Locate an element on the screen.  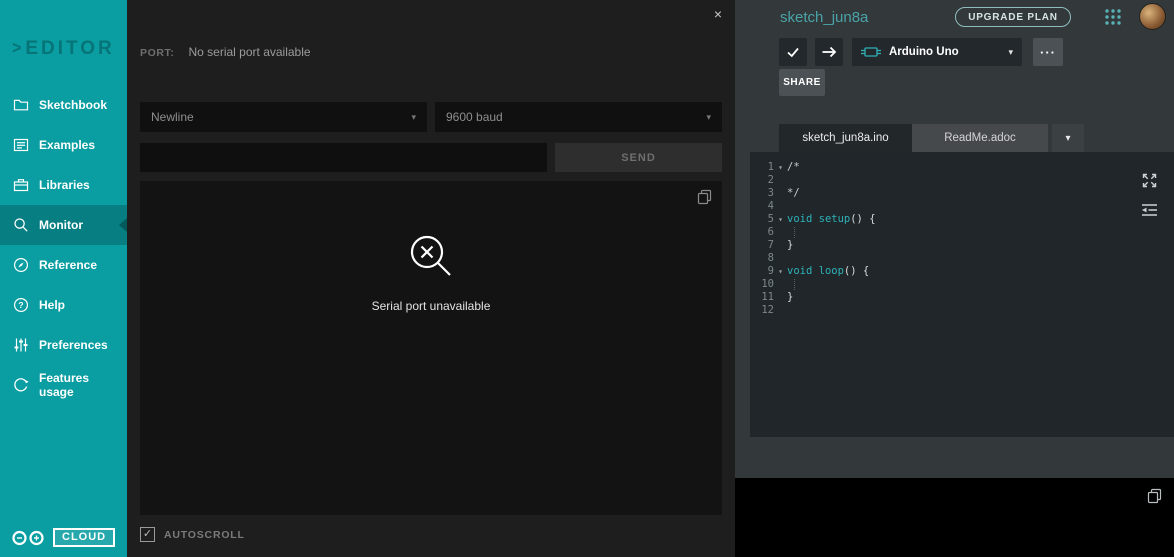
sketch-title: sketch_jun8a is located at coordinates (824, 17).